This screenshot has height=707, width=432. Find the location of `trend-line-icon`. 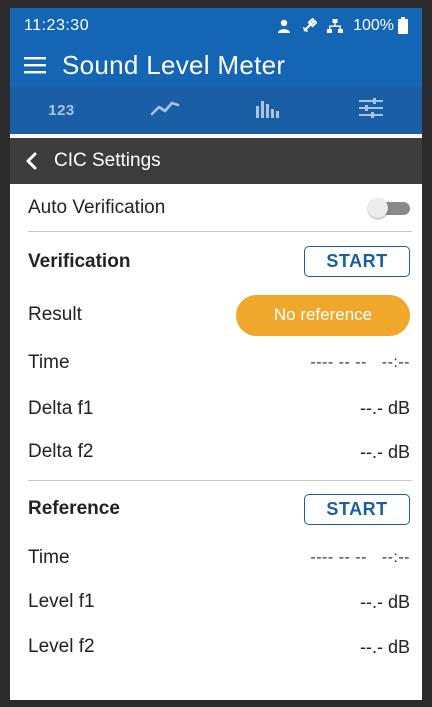

trend-line-icon is located at coordinates (165, 110).